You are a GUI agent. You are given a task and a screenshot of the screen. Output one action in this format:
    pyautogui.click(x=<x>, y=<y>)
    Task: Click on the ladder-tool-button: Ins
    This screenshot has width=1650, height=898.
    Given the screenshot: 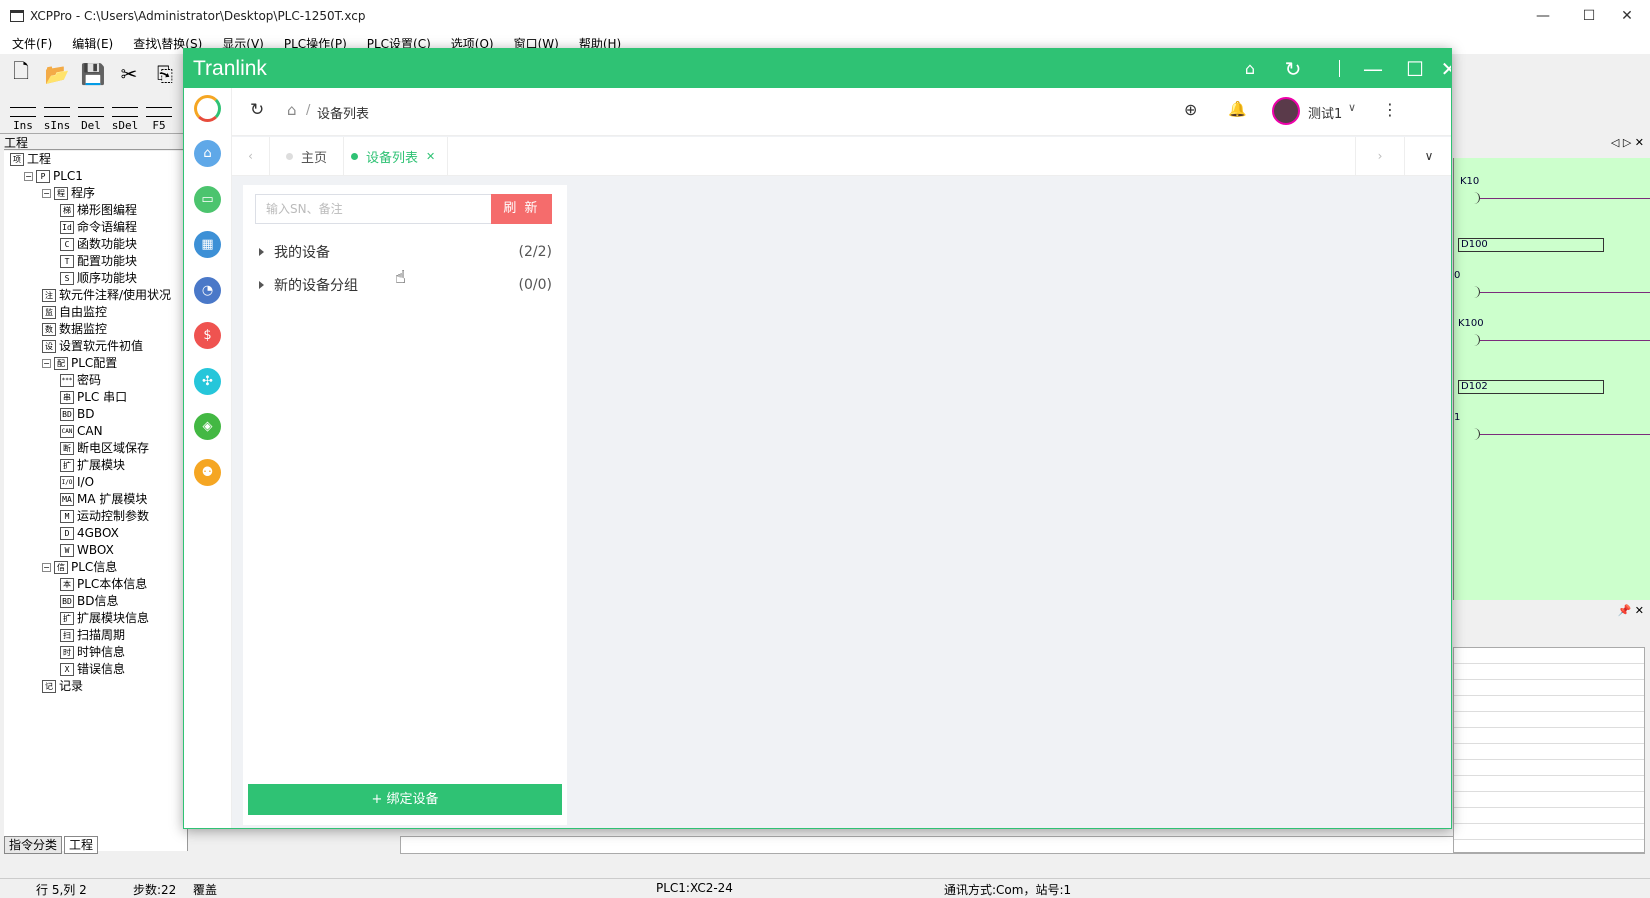 What is the action you would take?
    pyautogui.click(x=23, y=119)
    